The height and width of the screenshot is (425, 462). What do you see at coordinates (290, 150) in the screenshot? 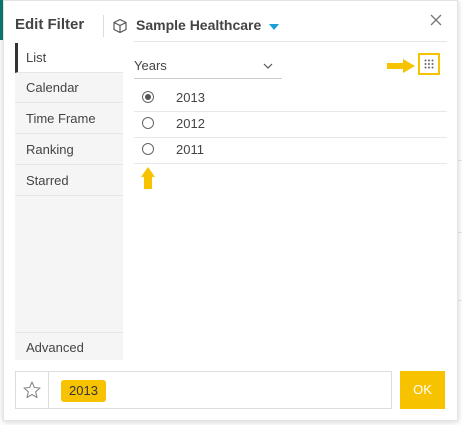
I see `list-item: 2011` at bounding box center [290, 150].